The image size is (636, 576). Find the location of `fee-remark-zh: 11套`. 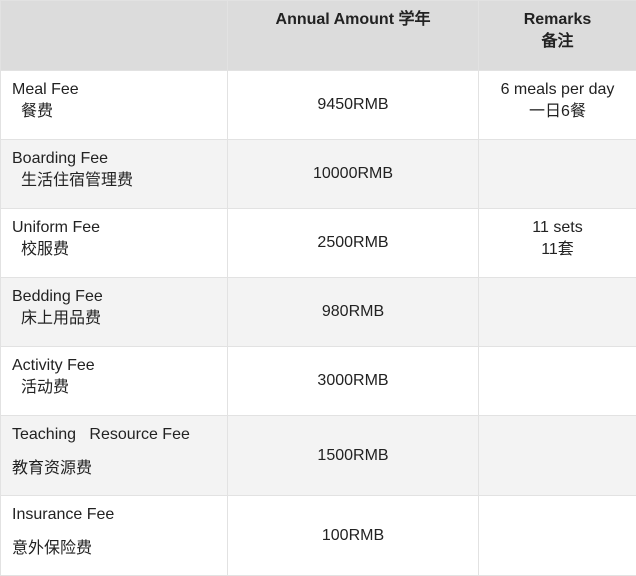

fee-remark-zh: 11套 is located at coordinates (557, 250).